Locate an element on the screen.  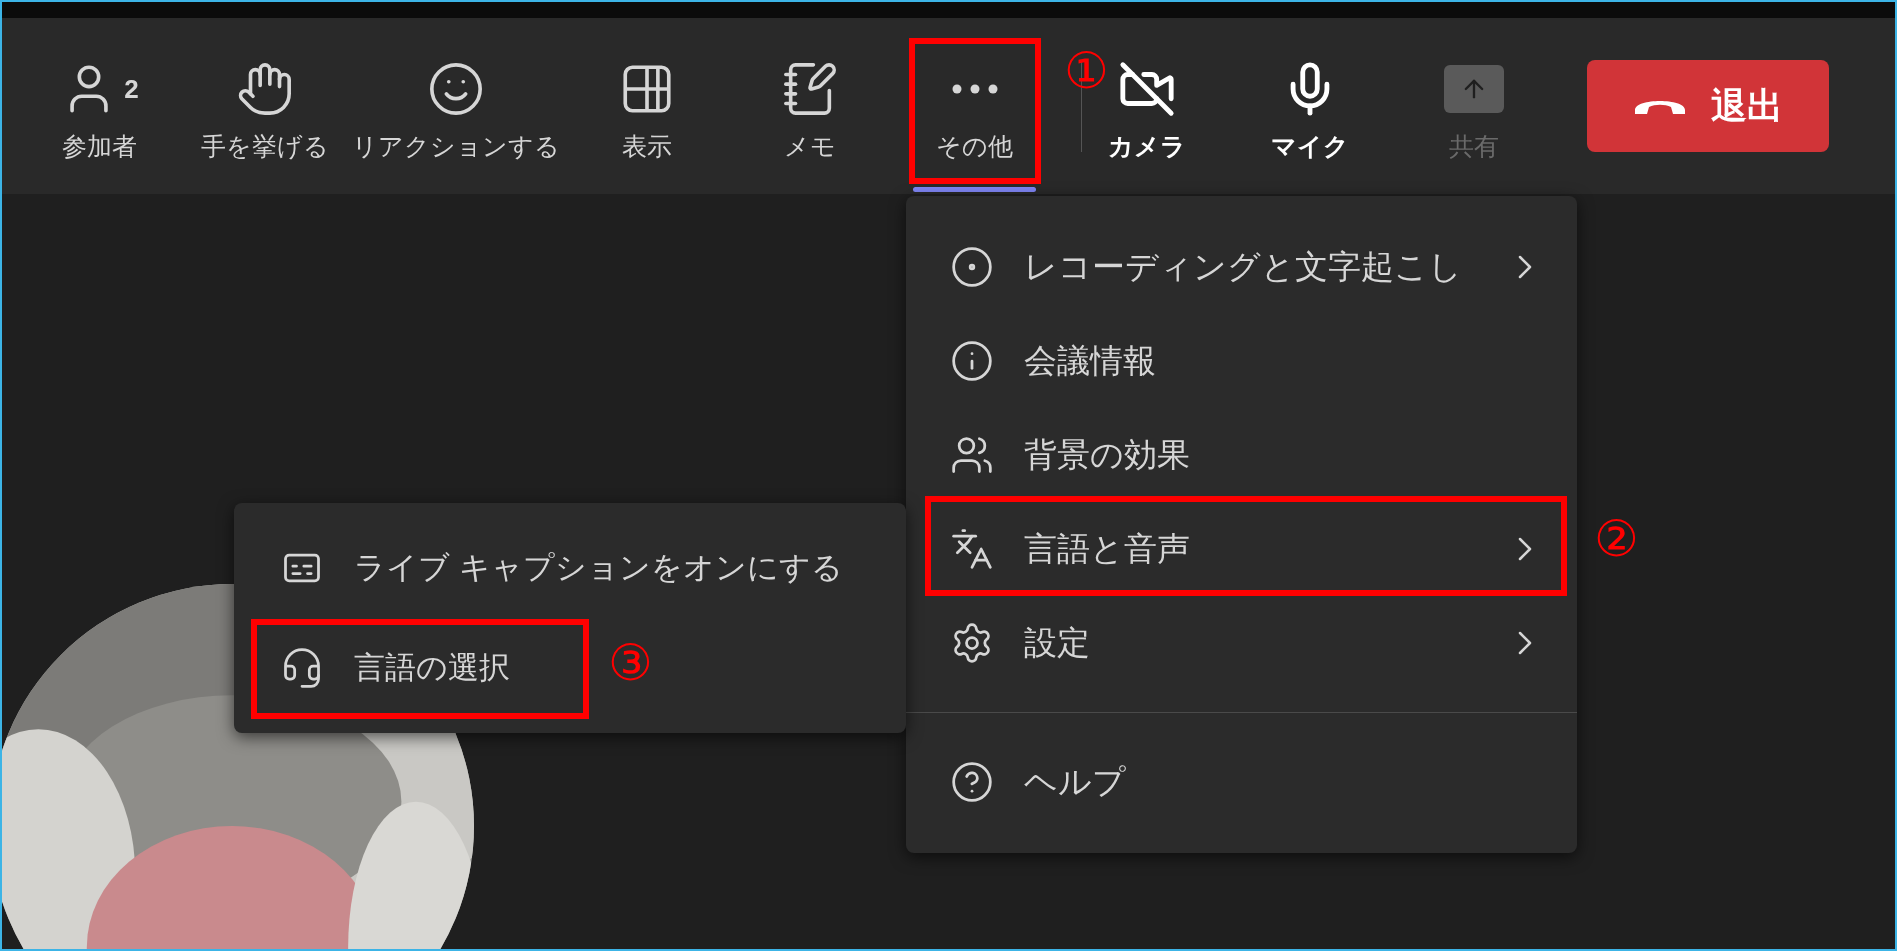
help-icon is located at coordinates (972, 782).